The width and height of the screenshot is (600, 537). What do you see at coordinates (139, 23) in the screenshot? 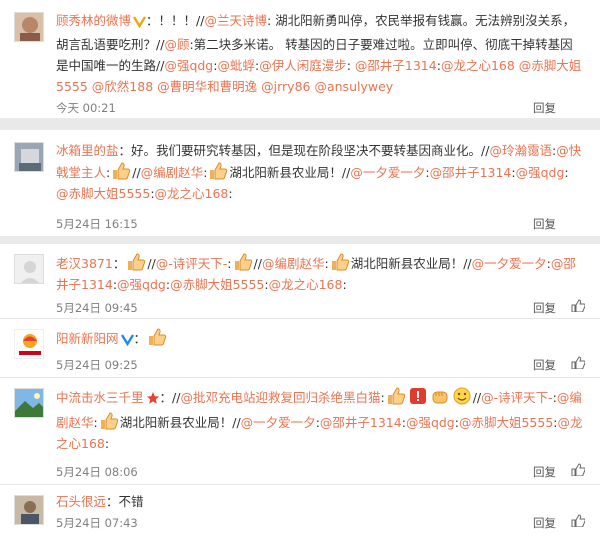
I see `vip-badge-icon` at bounding box center [139, 23].